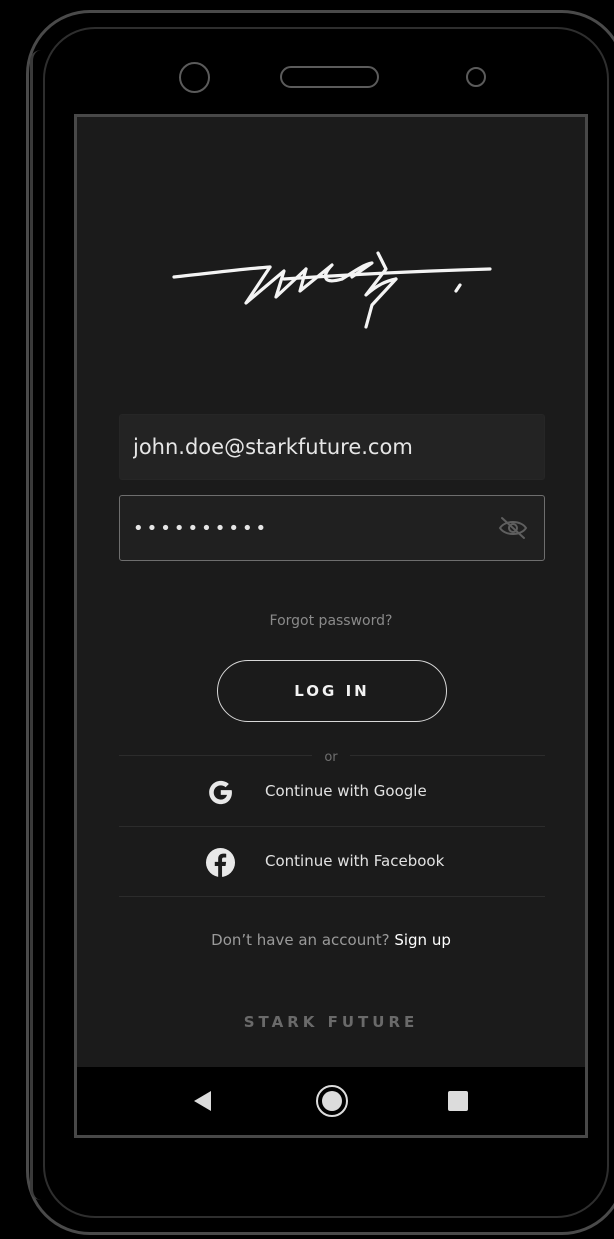 The width and height of the screenshot is (614, 1239). I want to click on continue-with-facebook-button: Continue with Facebook, so click(332, 862).